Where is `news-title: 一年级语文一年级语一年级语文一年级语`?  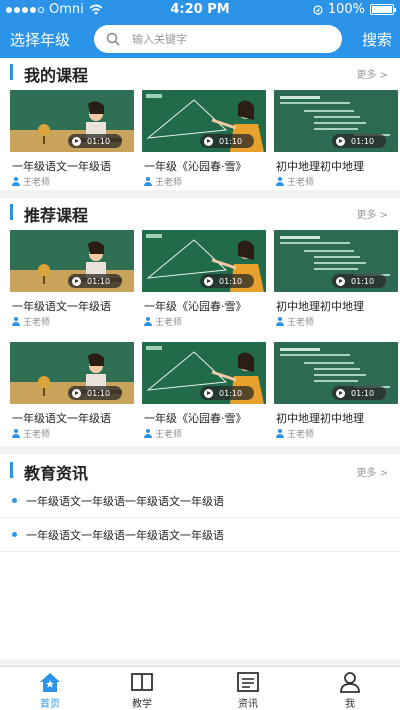
news-title: 一年级语文一年级语一年级语文一年级语 is located at coordinates (125, 535).